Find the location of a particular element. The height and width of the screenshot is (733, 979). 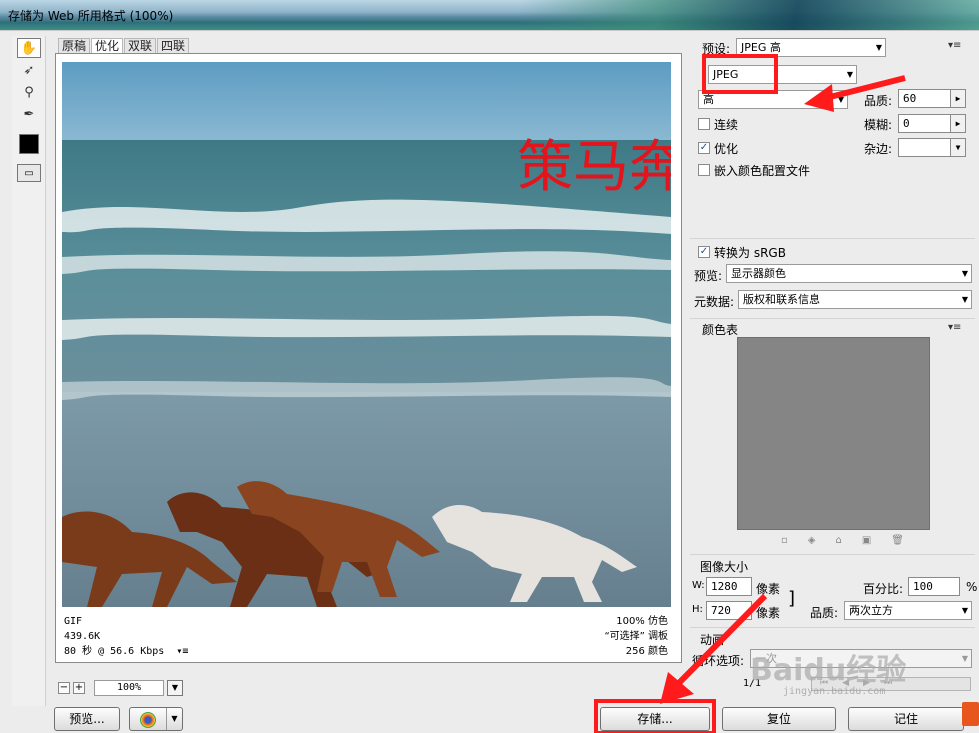

info-menu-icon: ▾≡ is located at coordinates (182, 651).